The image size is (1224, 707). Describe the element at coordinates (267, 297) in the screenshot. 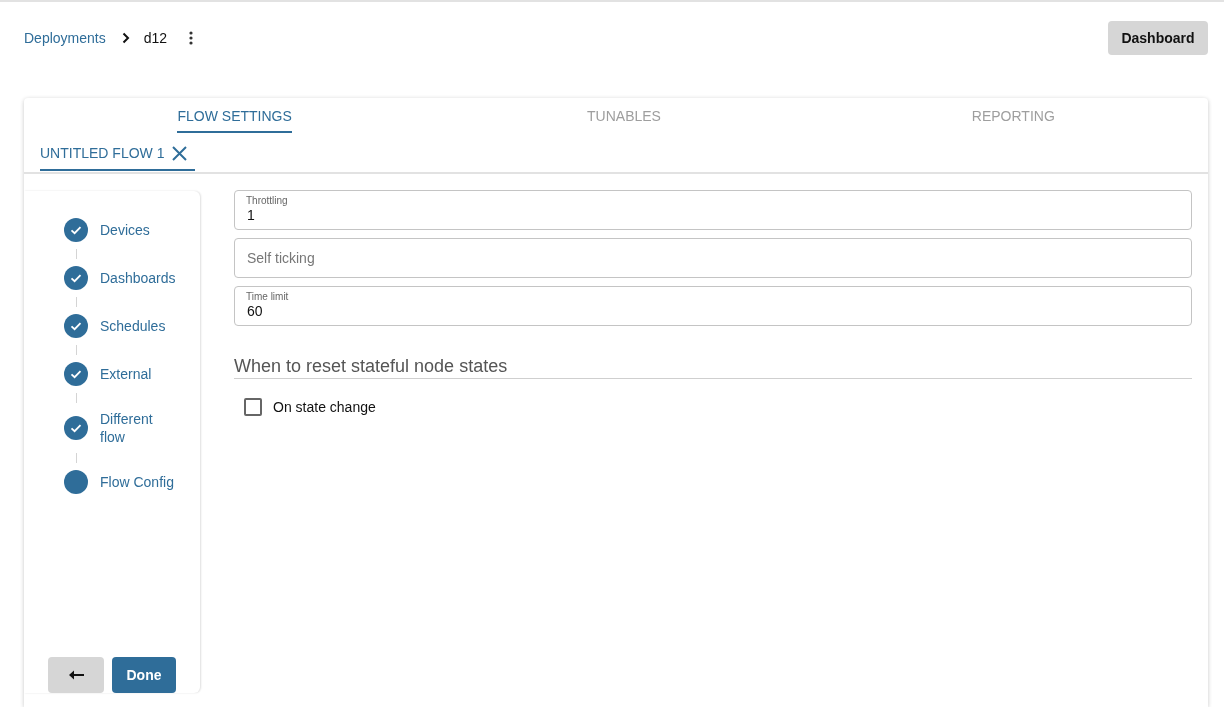

I see `field-label: Time limit` at that location.